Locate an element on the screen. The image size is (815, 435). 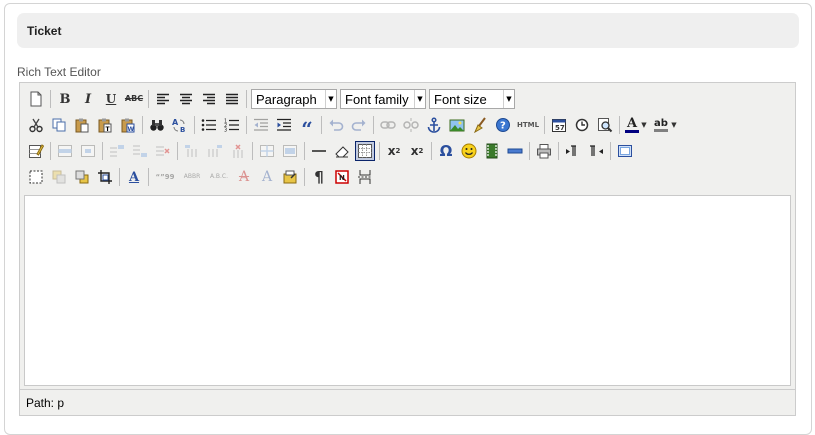
forecolor-dropdown: ▼ is located at coordinates (644, 125).